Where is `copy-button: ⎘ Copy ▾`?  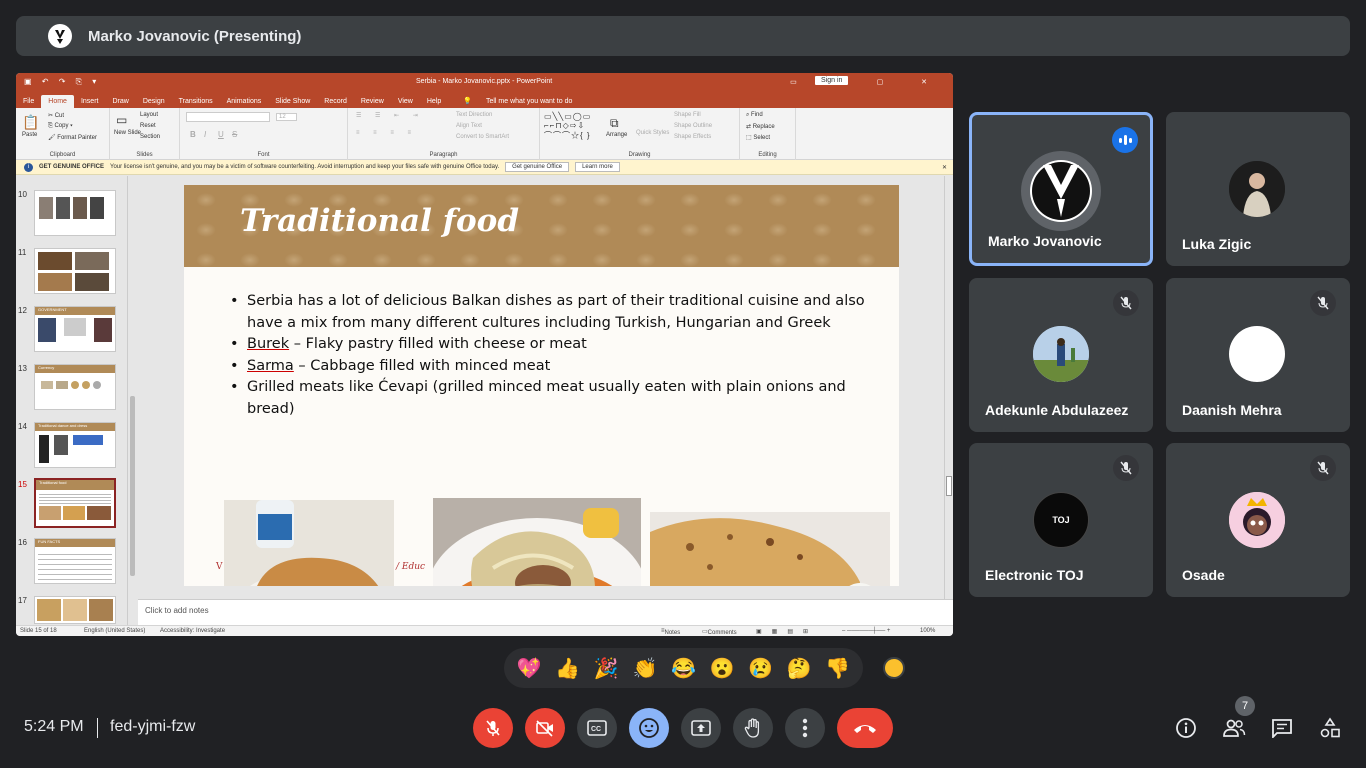
copy-button: ⎘ Copy ▾ is located at coordinates (60, 126).